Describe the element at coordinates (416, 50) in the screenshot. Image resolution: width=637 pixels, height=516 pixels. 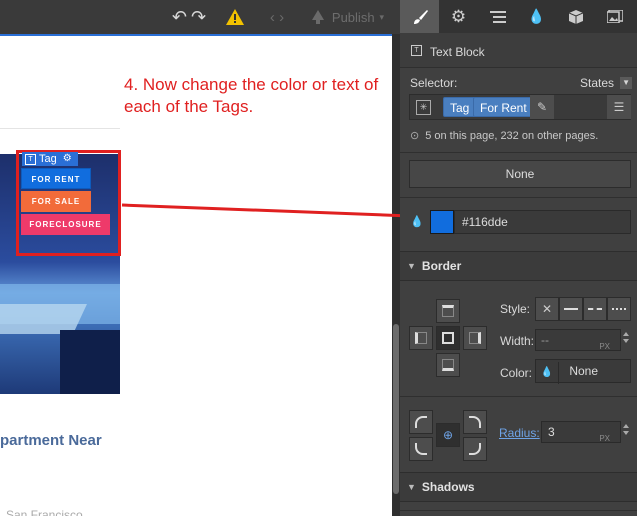
I see `text-block-icon: T` at that location.